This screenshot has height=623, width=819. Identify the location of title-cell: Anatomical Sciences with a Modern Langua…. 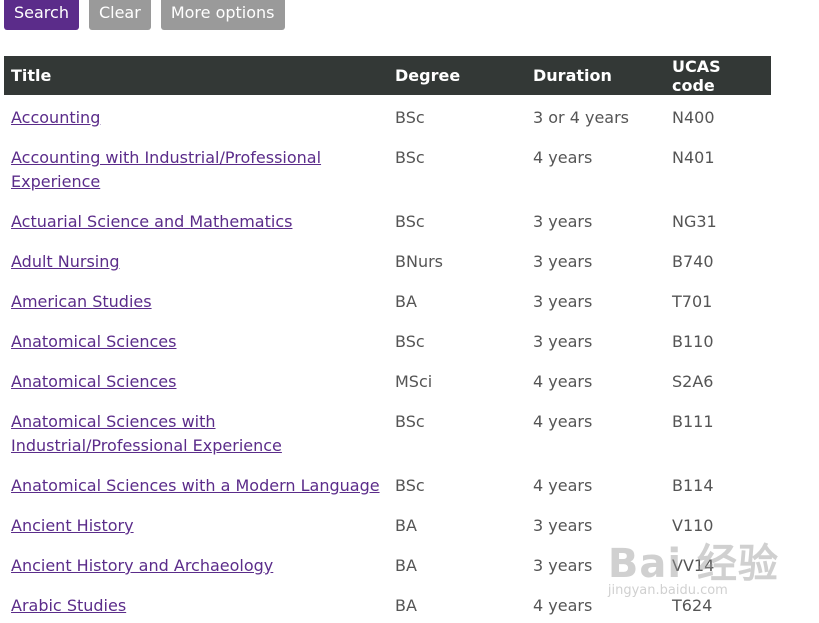
(196, 483).